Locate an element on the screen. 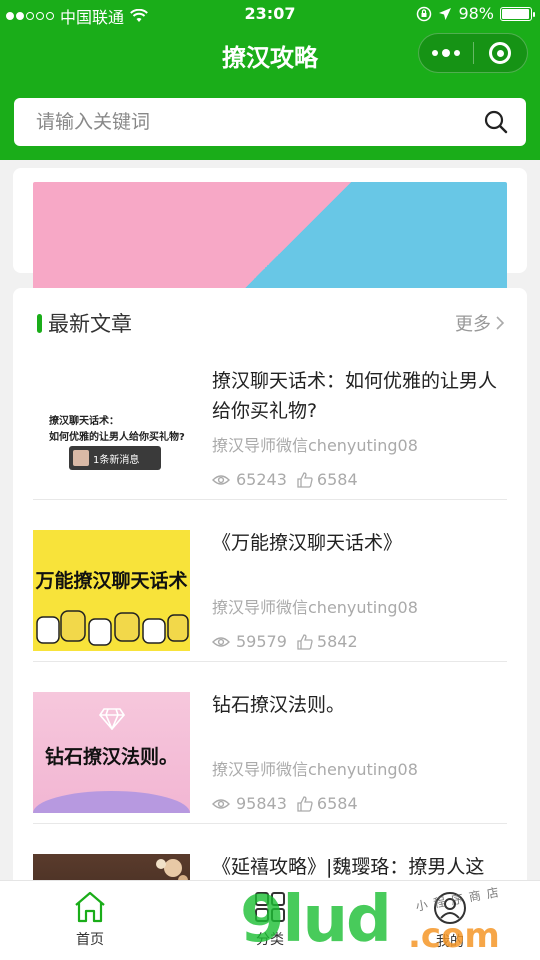  article-title: 《延禧攻略》|魏璎珞：撩男人这 is located at coordinates (348, 867).